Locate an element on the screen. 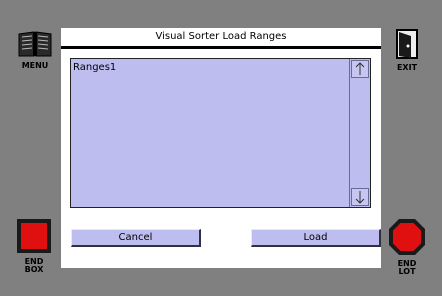 Image resolution: width=442 pixels, height=296 pixels. end-box-label-line2: BOX is located at coordinates (34, 269).